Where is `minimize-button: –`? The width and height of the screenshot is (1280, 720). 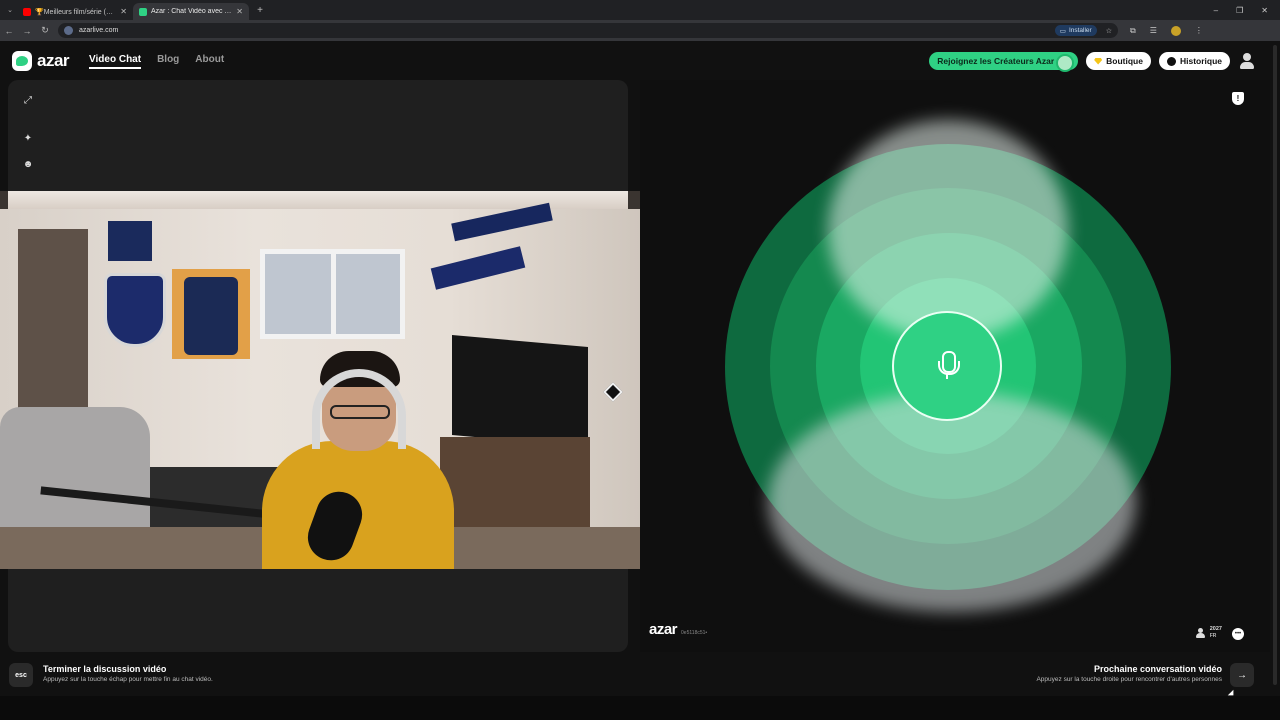 minimize-button: – is located at coordinates (1216, 10).